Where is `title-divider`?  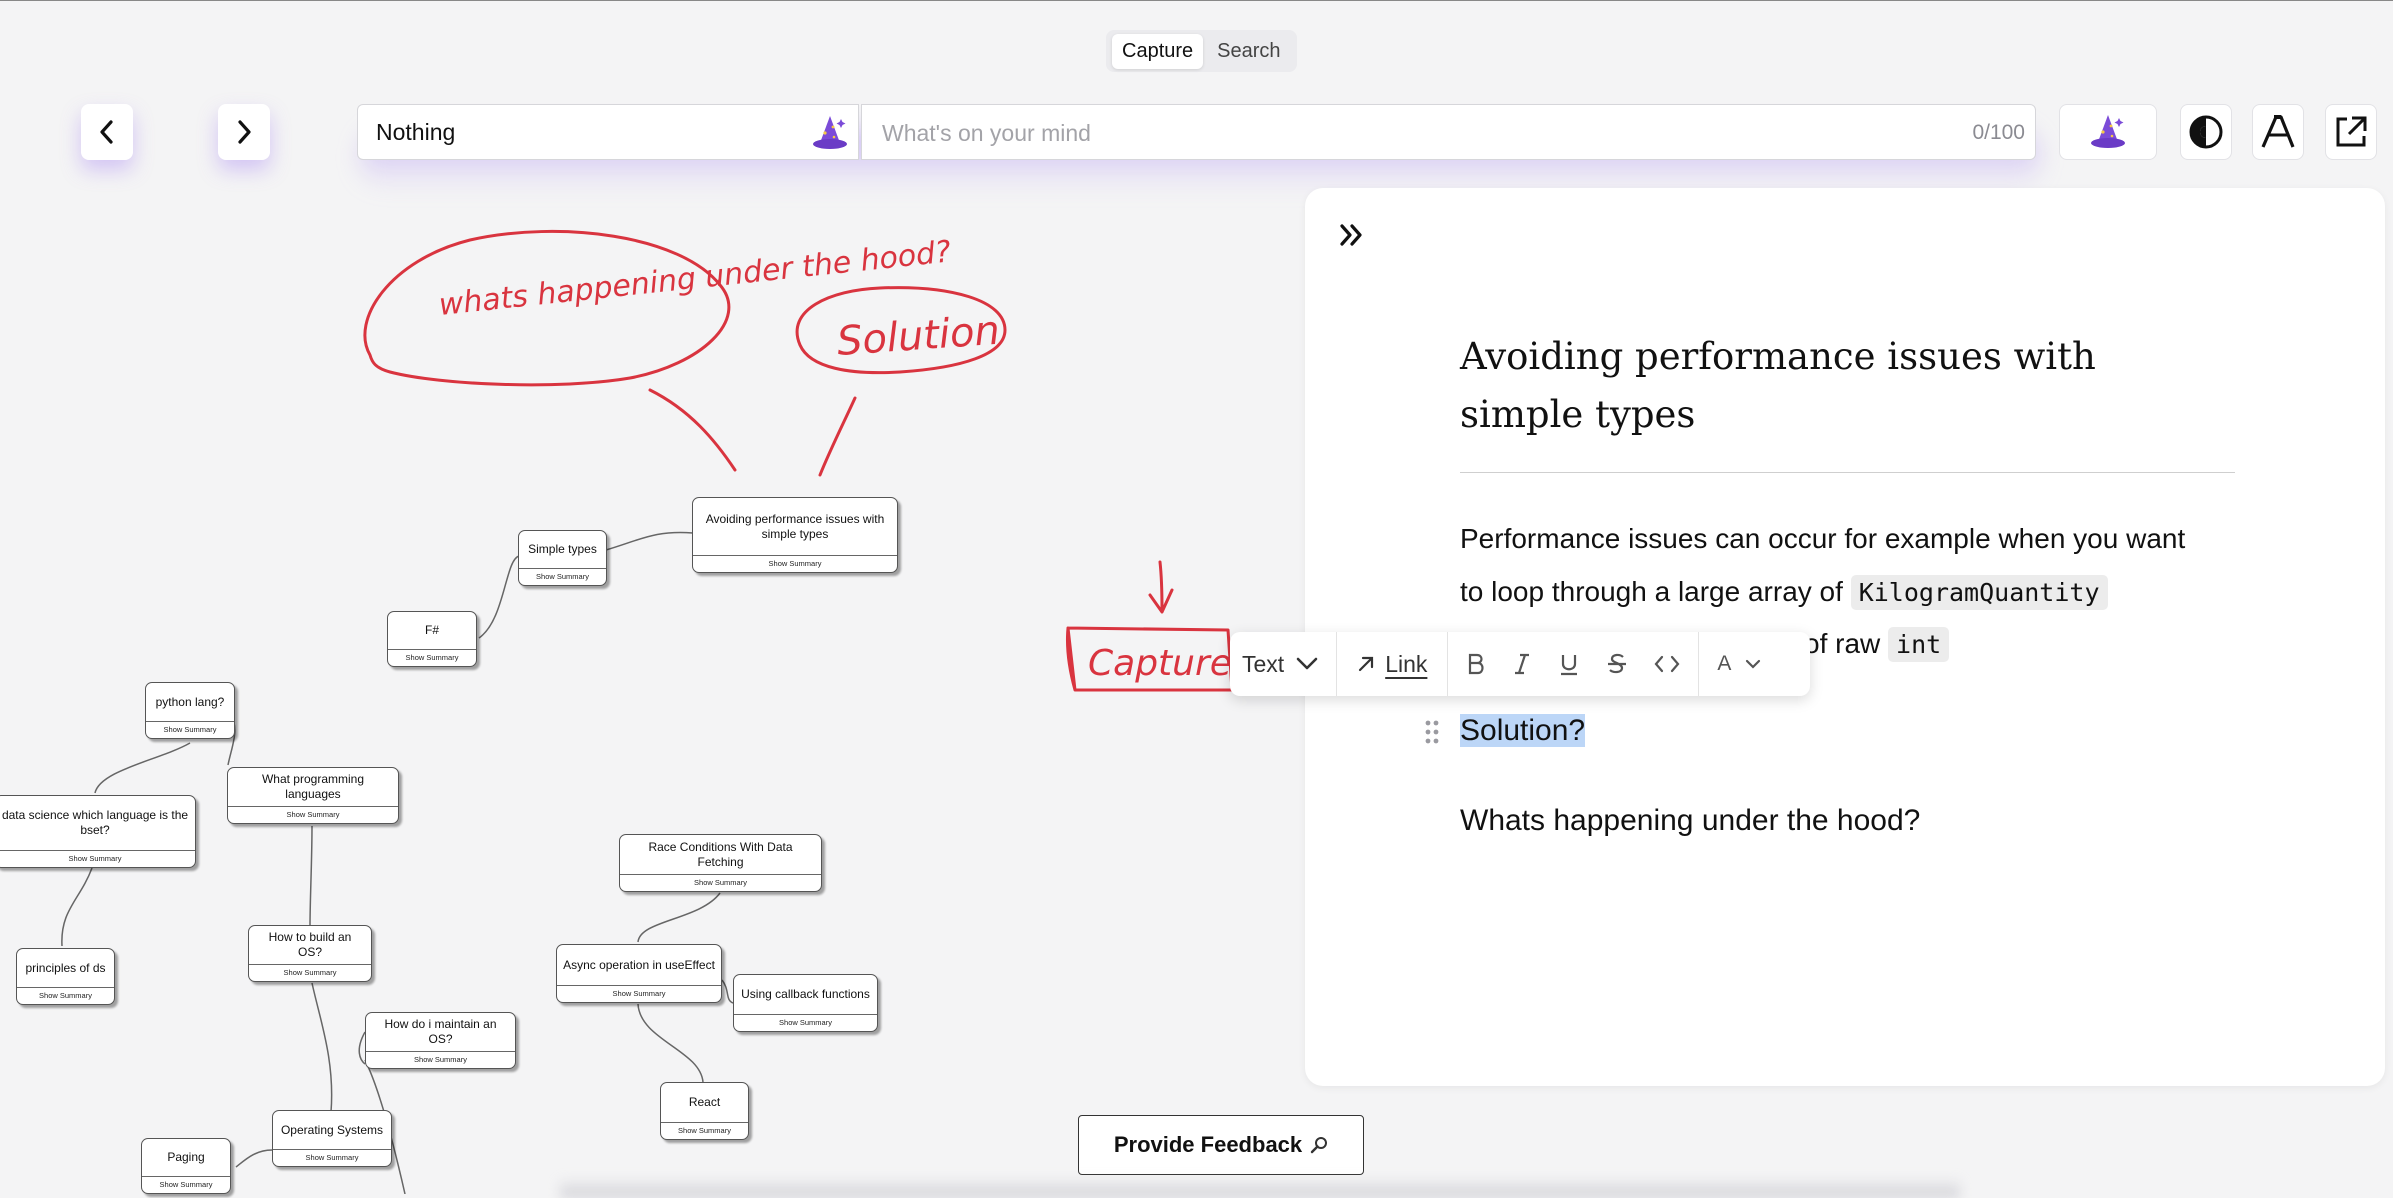
title-divider is located at coordinates (1847, 472).